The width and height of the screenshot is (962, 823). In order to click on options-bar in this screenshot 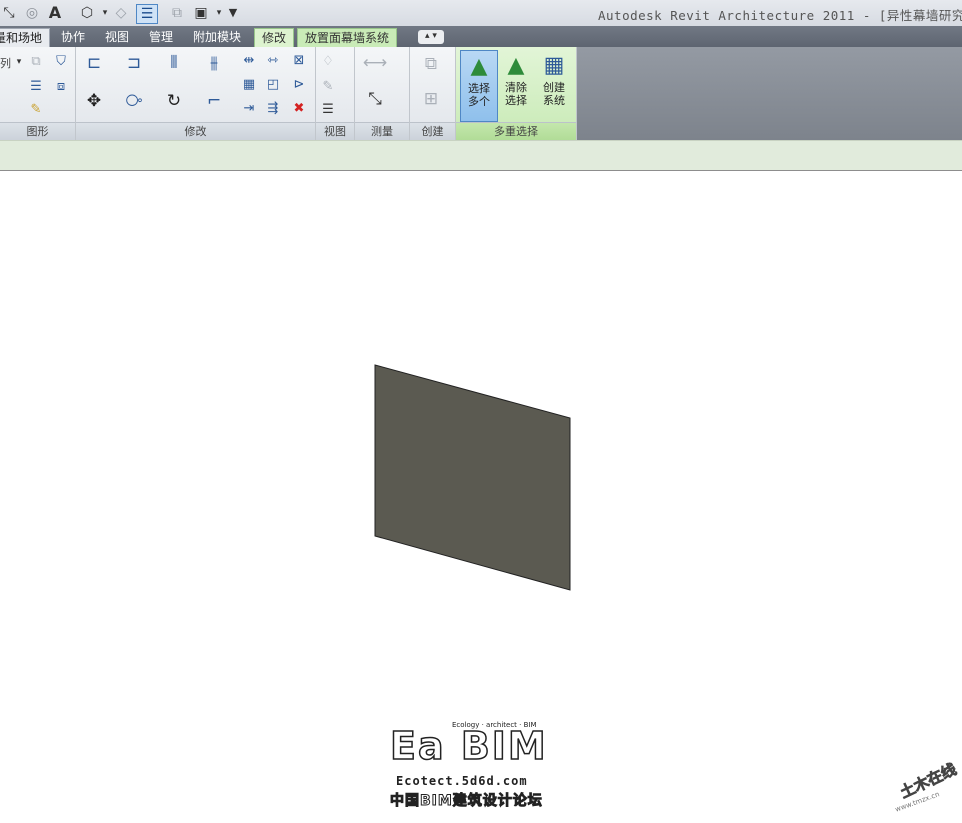, I will do `click(481, 156)`.